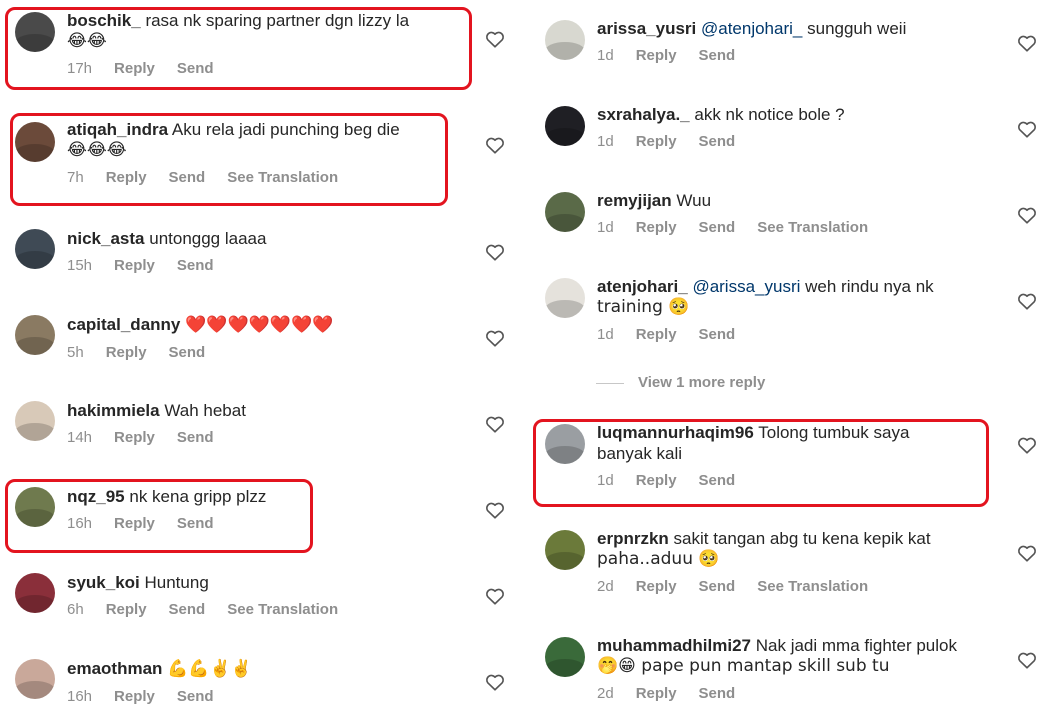 This screenshot has width=1060, height=720. What do you see at coordinates (97, 150) in the screenshot?
I see `comment-text-line2: 😂😂😂` at bounding box center [97, 150].